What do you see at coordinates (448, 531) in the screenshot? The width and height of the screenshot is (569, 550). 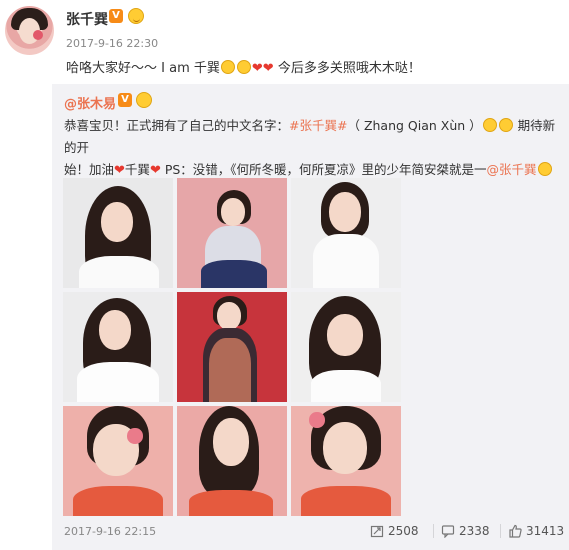 I see `comment-icon` at bounding box center [448, 531].